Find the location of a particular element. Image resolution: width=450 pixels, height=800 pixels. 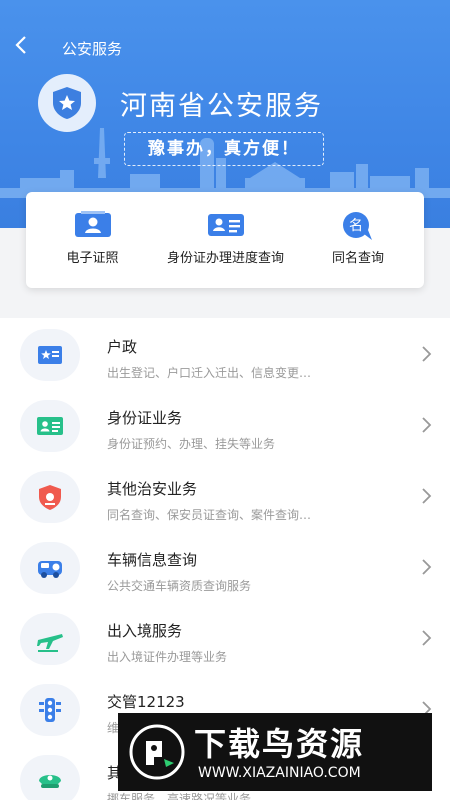

vehicle-icon is located at coordinates (50, 568).